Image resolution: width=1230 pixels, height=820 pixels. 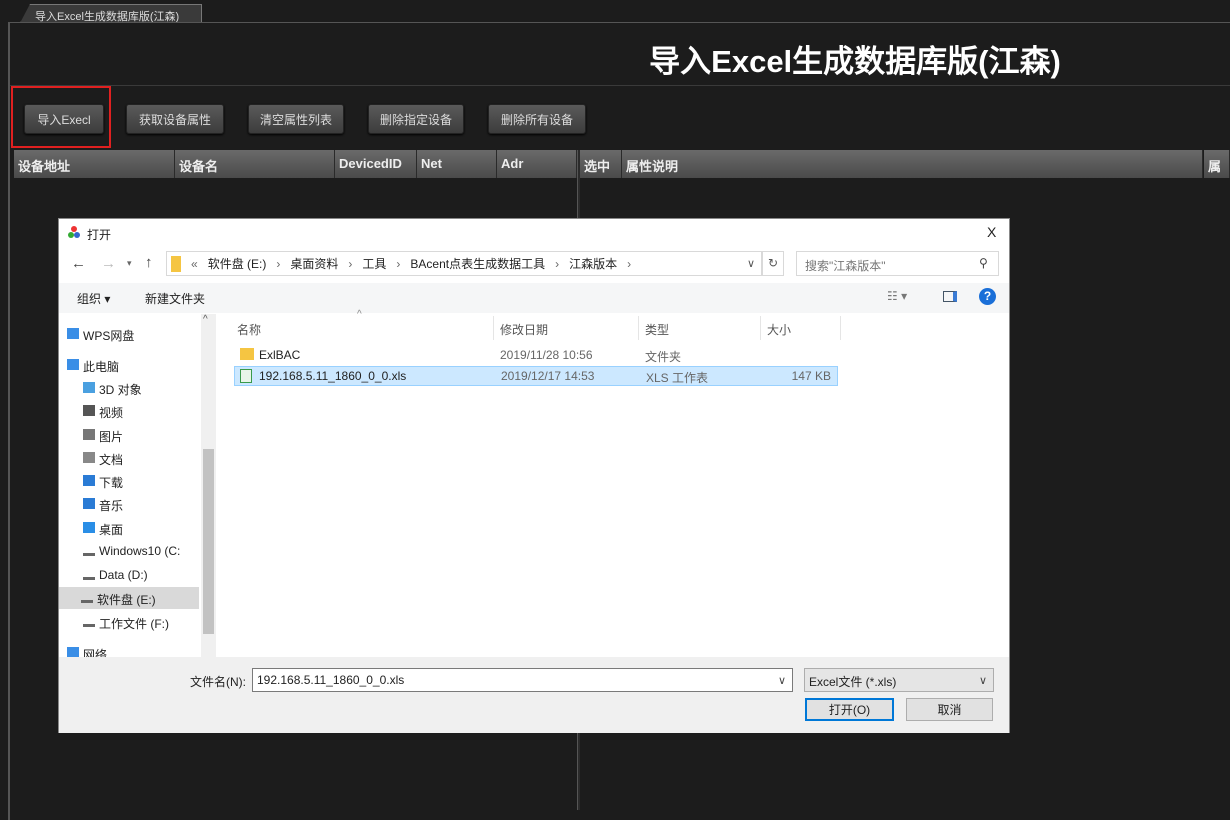 I want to click on col-modified: 修改日期, so click(x=566, y=328).